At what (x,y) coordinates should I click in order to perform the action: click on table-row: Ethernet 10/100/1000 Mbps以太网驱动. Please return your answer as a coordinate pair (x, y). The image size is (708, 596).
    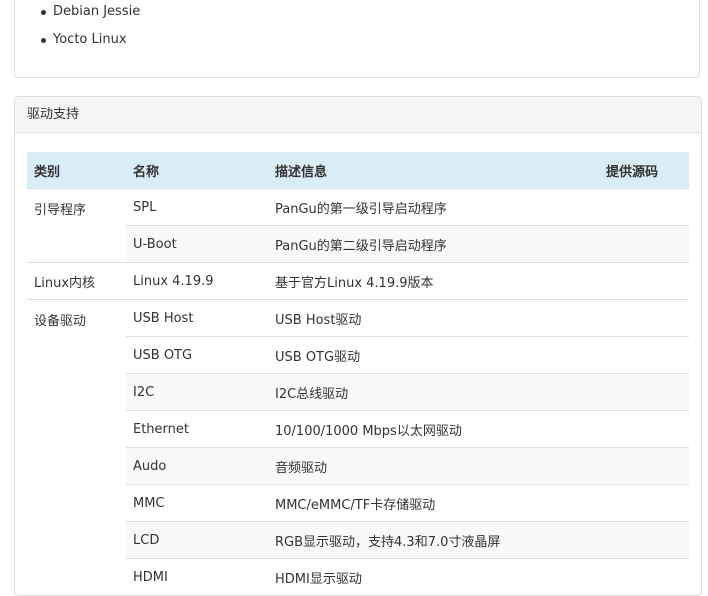
    Looking at the image, I should click on (358, 429).